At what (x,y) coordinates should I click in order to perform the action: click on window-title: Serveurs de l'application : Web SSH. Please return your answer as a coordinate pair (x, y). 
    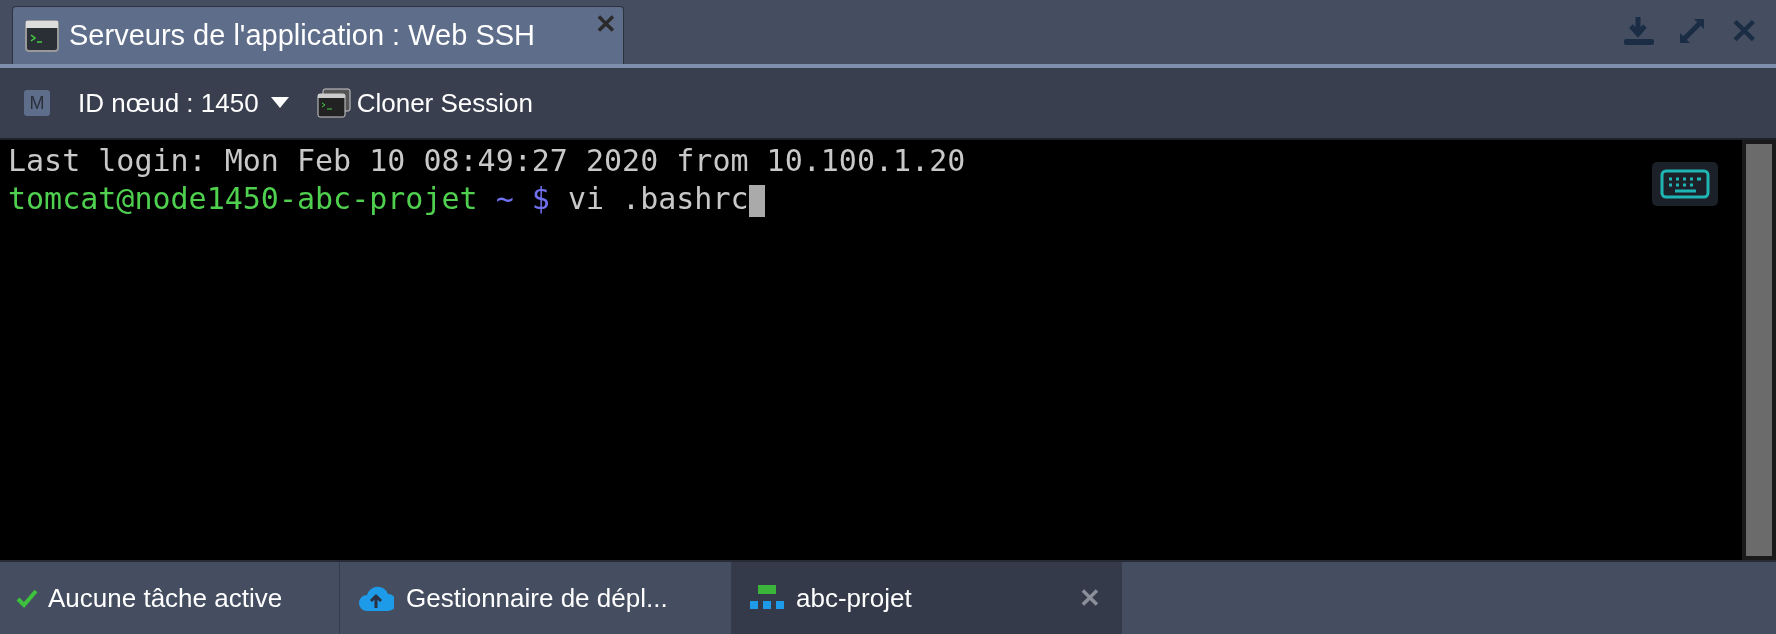
    Looking at the image, I should click on (302, 35).